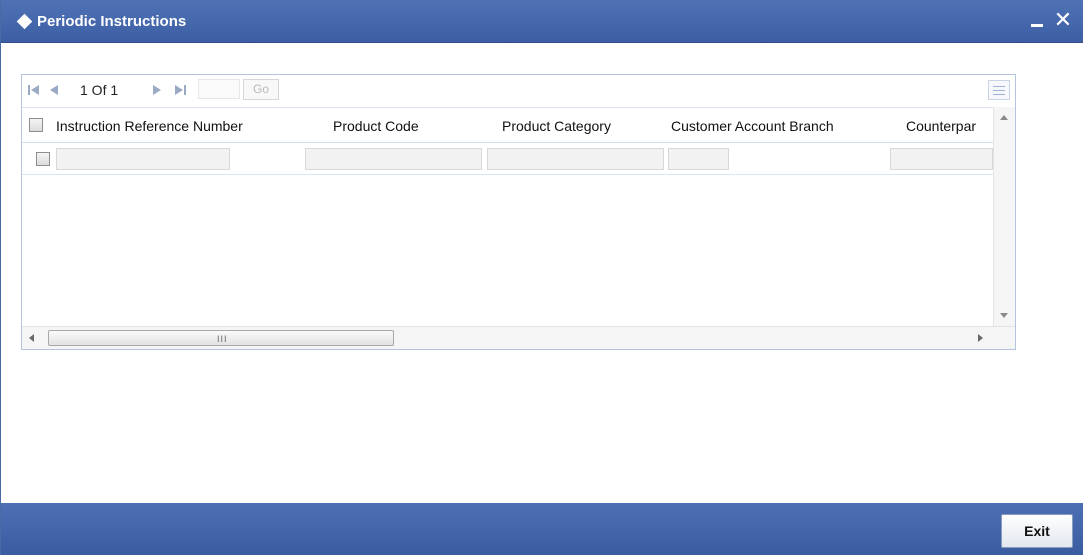  I want to click on row-checkbox, so click(43, 159).